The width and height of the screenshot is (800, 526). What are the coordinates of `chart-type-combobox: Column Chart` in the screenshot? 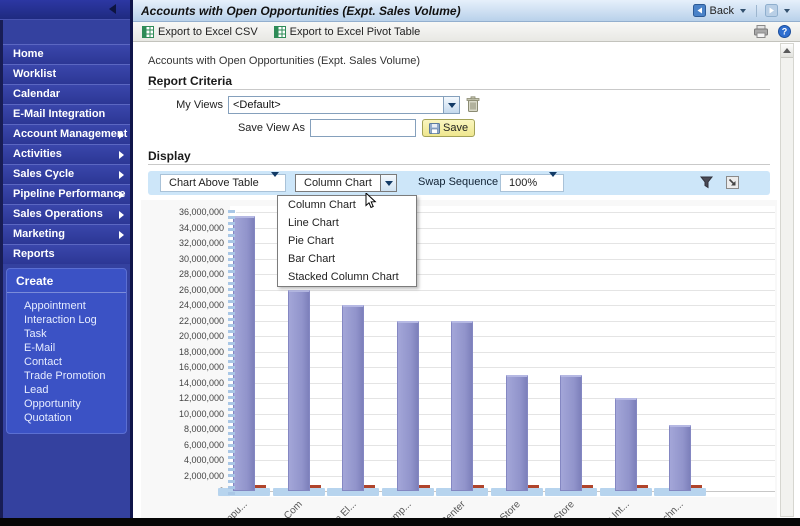 It's located at (338, 183).